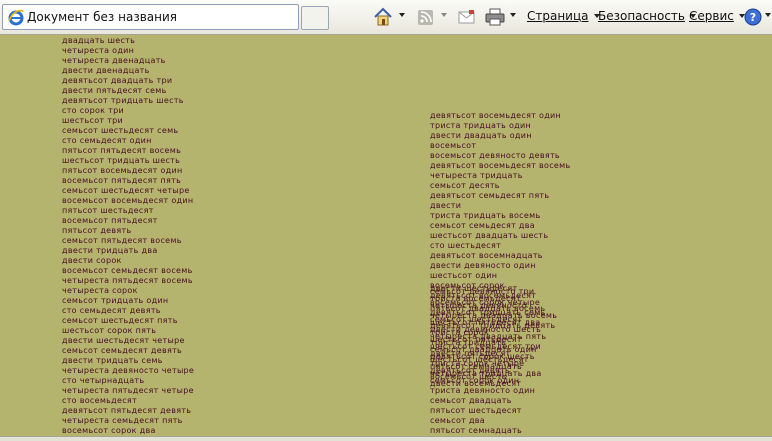 Image resolution: width=772 pixels, height=441 pixels. What do you see at coordinates (122, 180) in the screenshot?
I see `number-text-line: восемьсот пятьдесят пять` at bounding box center [122, 180].